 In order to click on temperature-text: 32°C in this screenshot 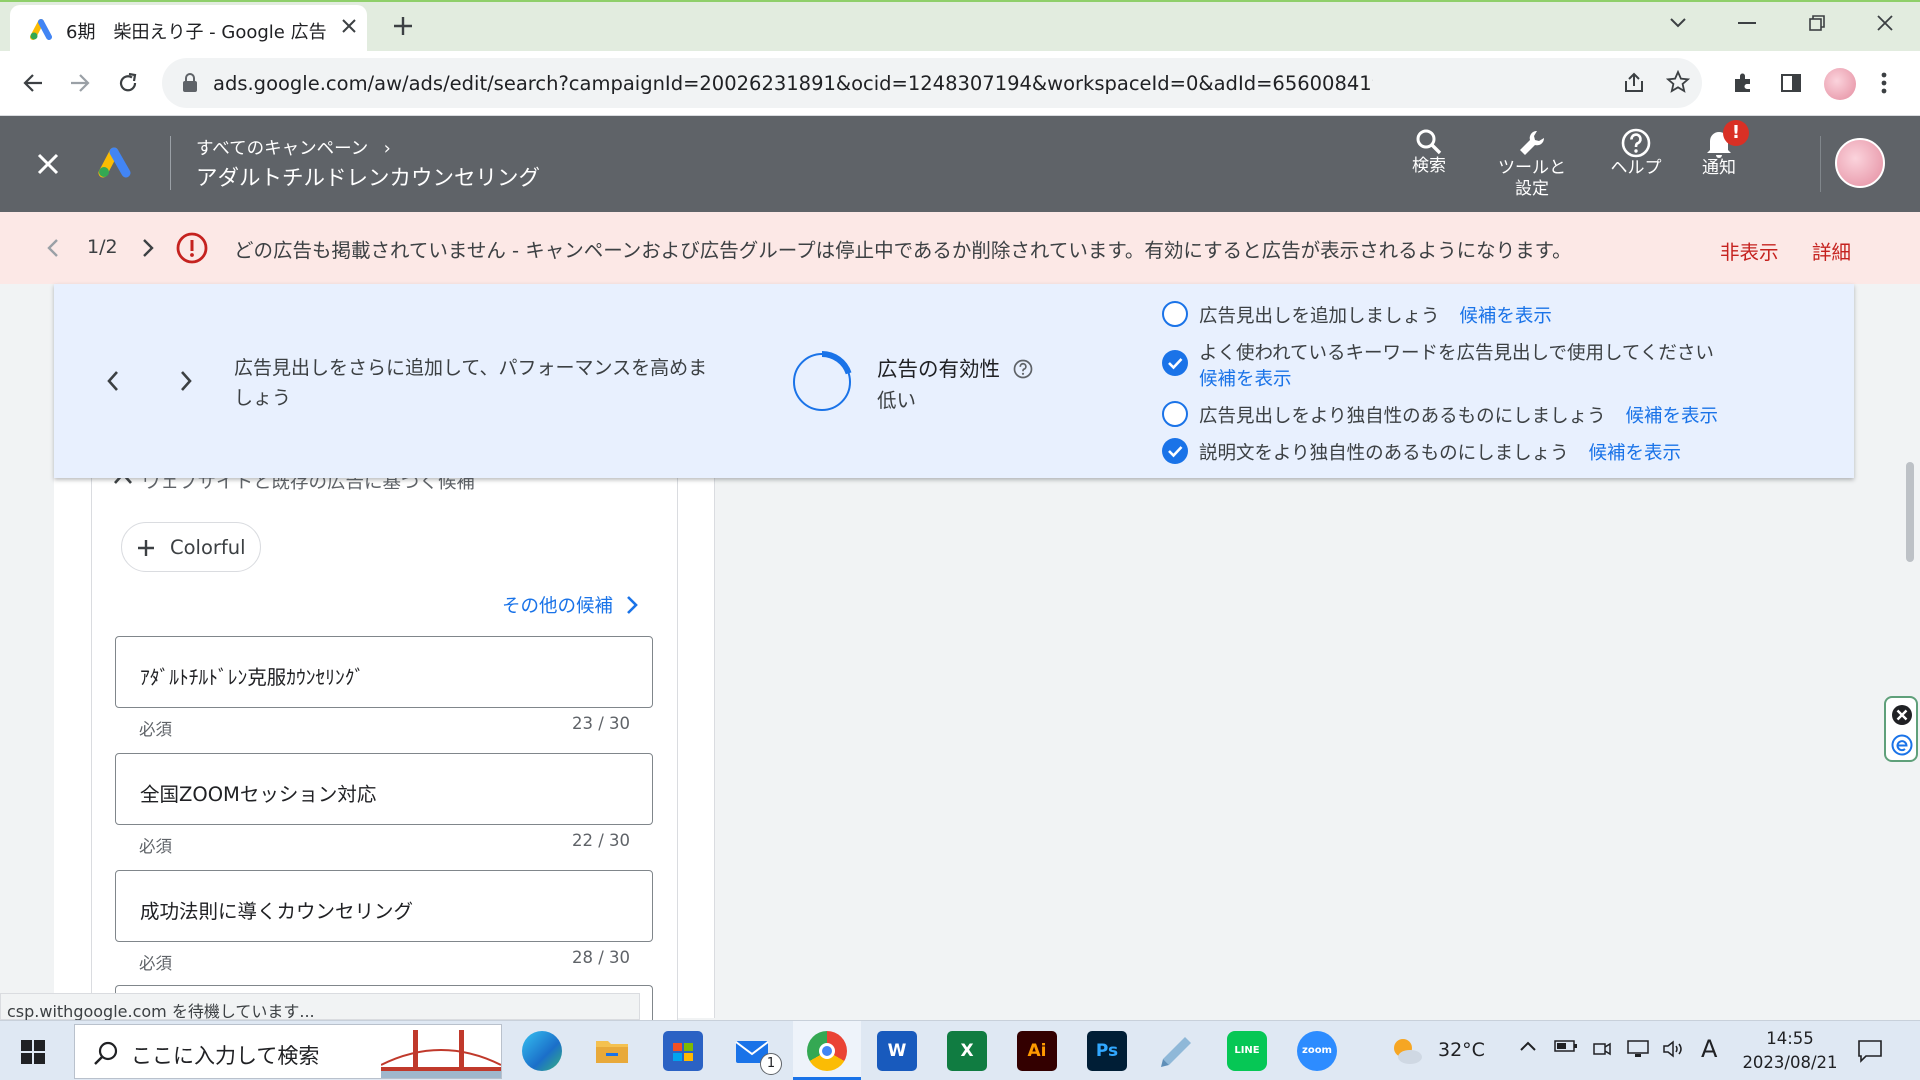, I will do `click(1461, 1050)`.